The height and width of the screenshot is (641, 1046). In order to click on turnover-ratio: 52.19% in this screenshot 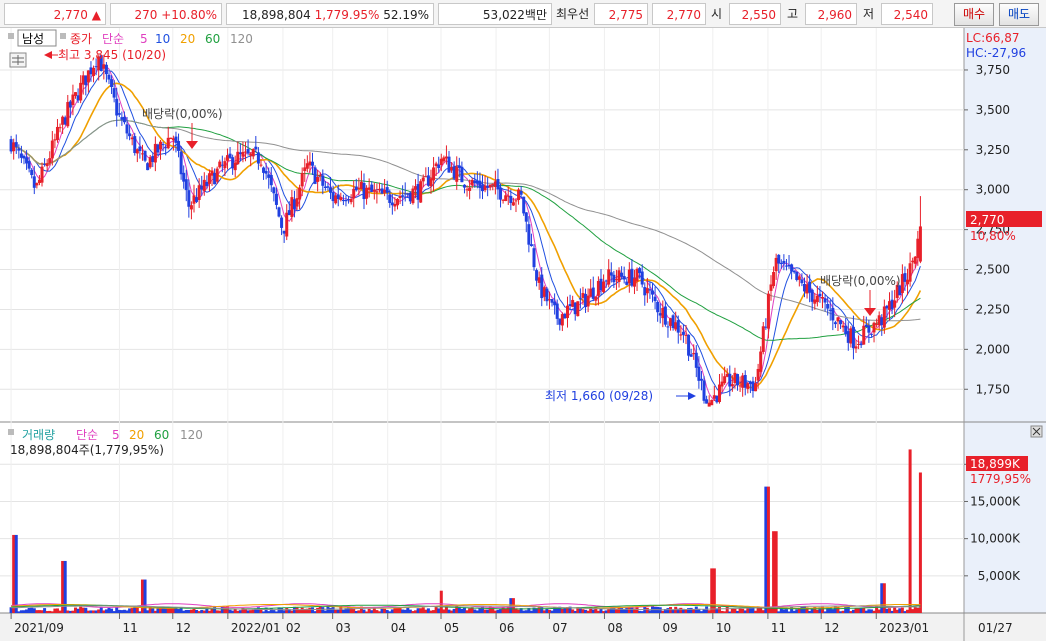, I will do `click(406, 15)`.